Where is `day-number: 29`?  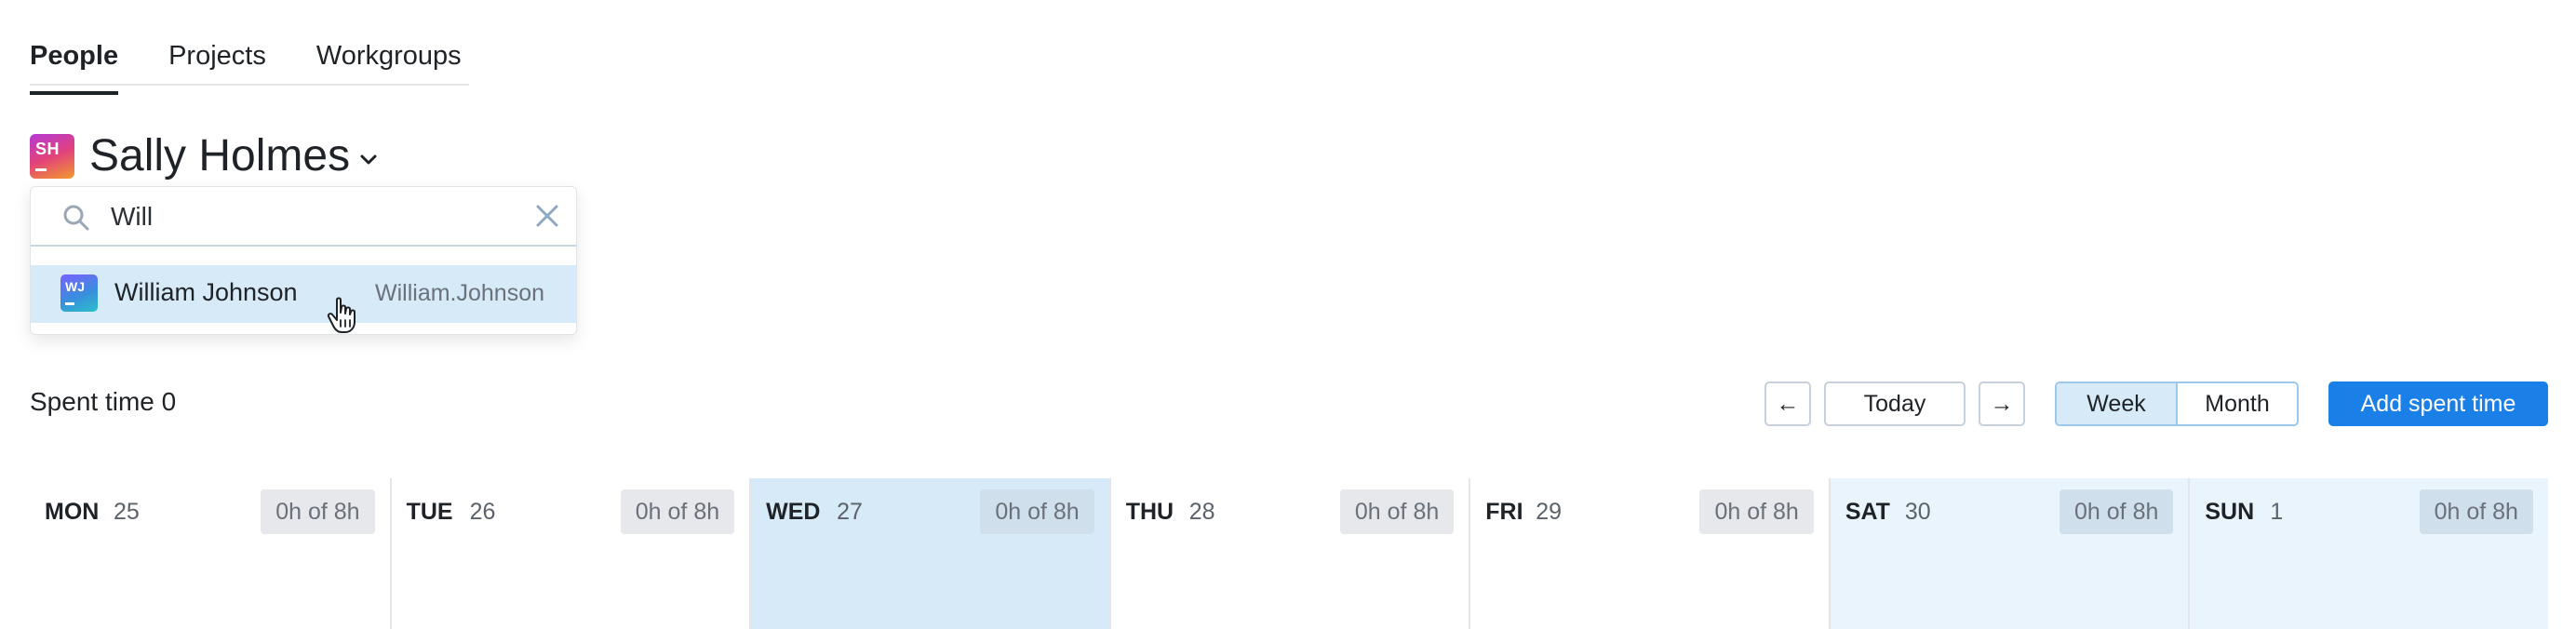
day-number: 29 is located at coordinates (1549, 512).